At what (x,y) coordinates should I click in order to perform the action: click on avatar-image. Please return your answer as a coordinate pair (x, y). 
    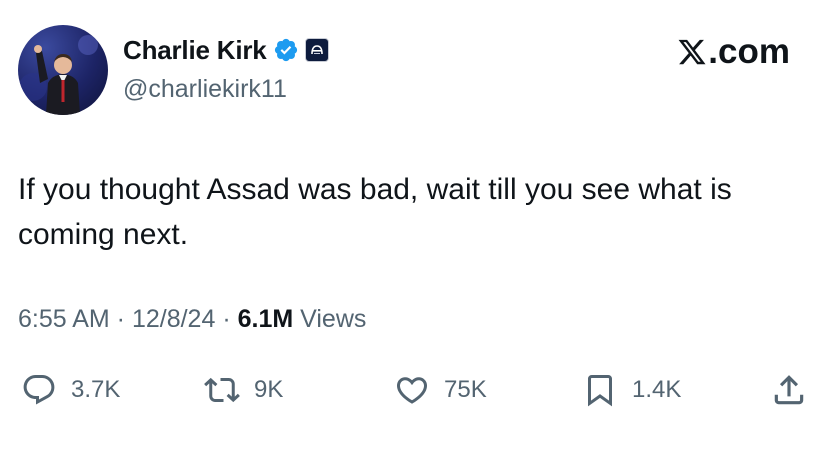
    Looking at the image, I should click on (58, 75).